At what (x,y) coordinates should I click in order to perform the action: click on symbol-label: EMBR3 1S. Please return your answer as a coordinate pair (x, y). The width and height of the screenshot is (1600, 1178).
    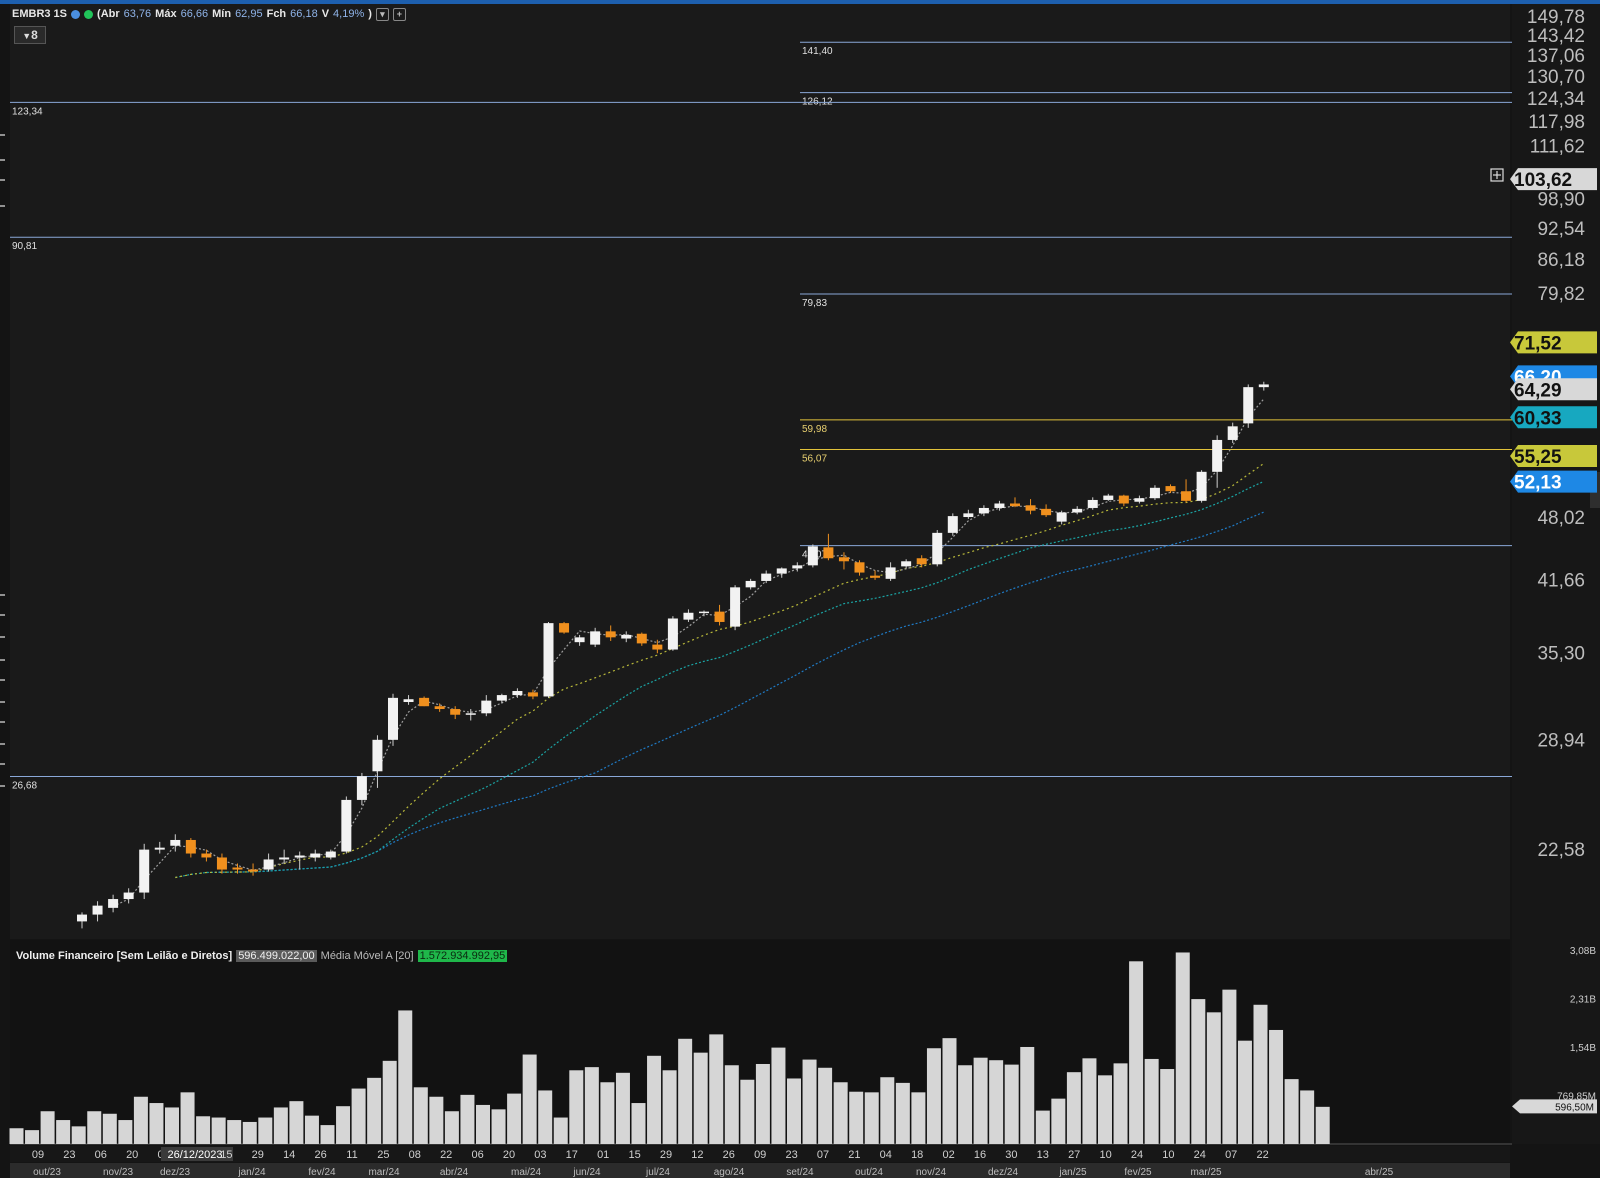
    Looking at the image, I should click on (39, 14).